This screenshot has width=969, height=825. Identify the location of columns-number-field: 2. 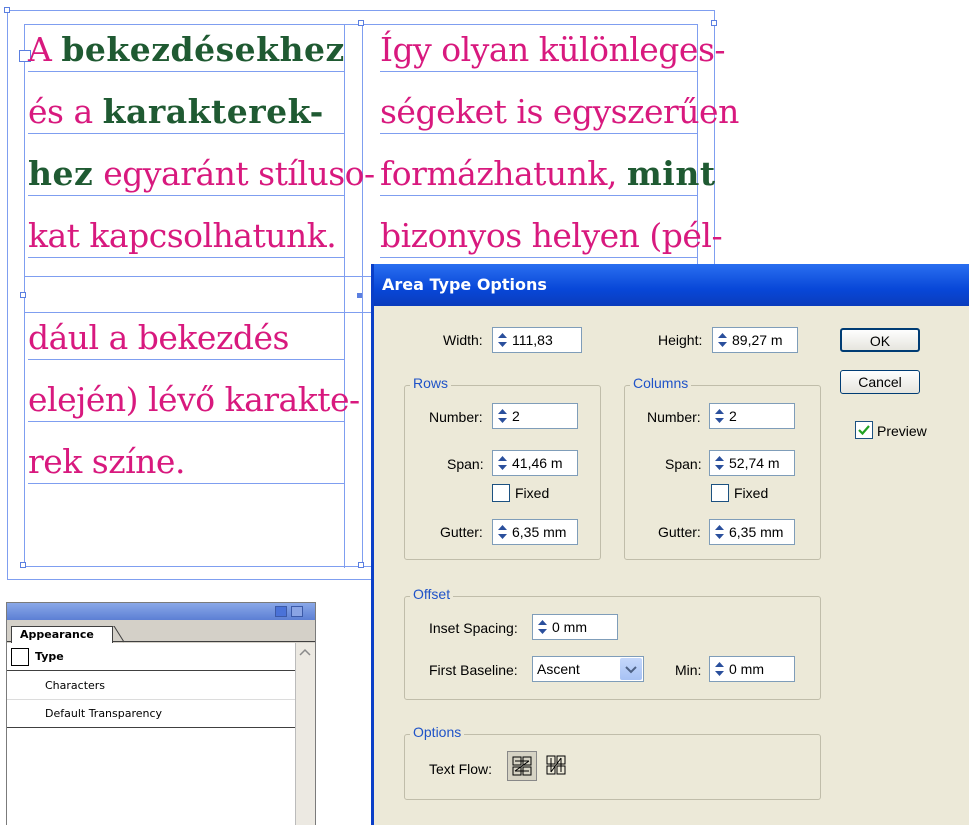
(752, 416).